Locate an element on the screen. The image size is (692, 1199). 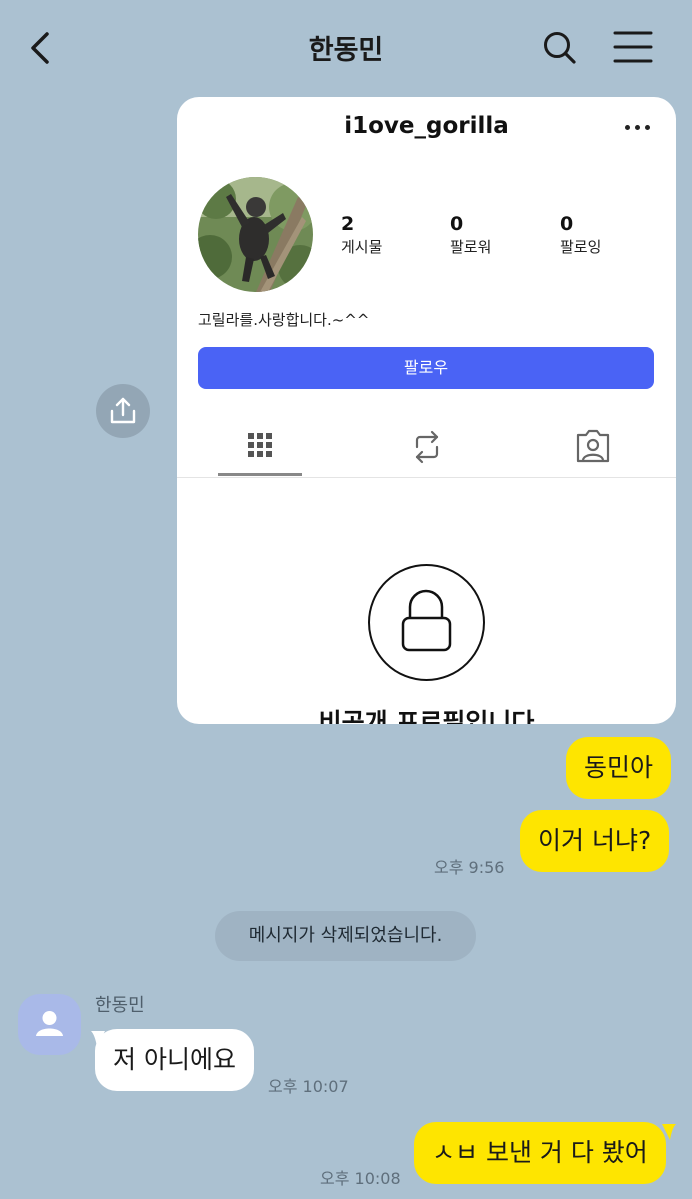
sender-name: 한동민 is located at coordinates (120, 1005).